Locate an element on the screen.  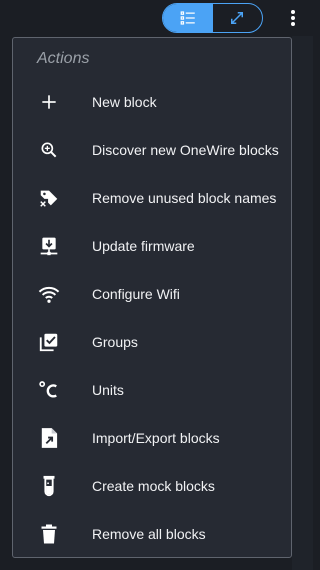
download-network-icon is located at coordinates (49, 246).